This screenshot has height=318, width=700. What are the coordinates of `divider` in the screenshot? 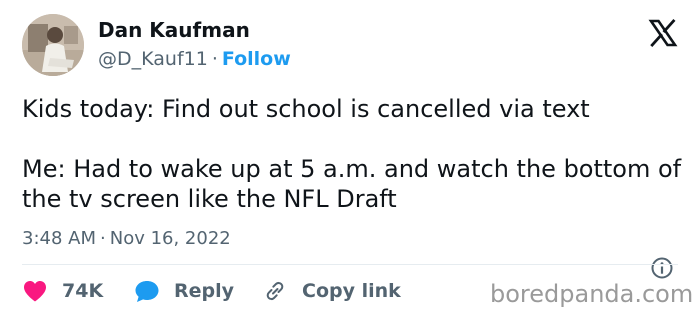 It's located at (350, 264).